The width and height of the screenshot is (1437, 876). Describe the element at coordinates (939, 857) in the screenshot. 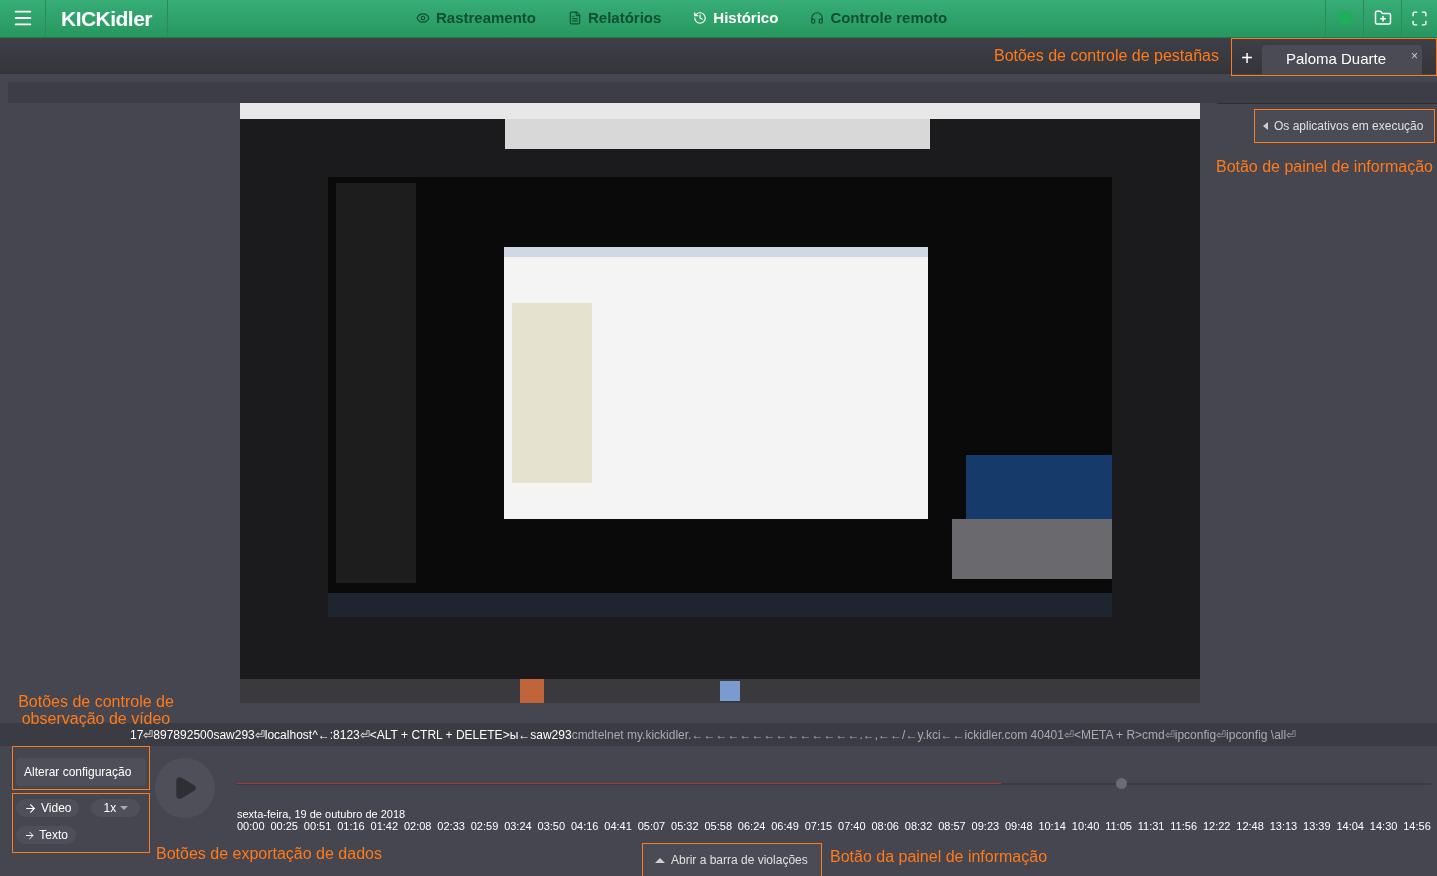

I see `annotation: Botão da painel de informação` at that location.